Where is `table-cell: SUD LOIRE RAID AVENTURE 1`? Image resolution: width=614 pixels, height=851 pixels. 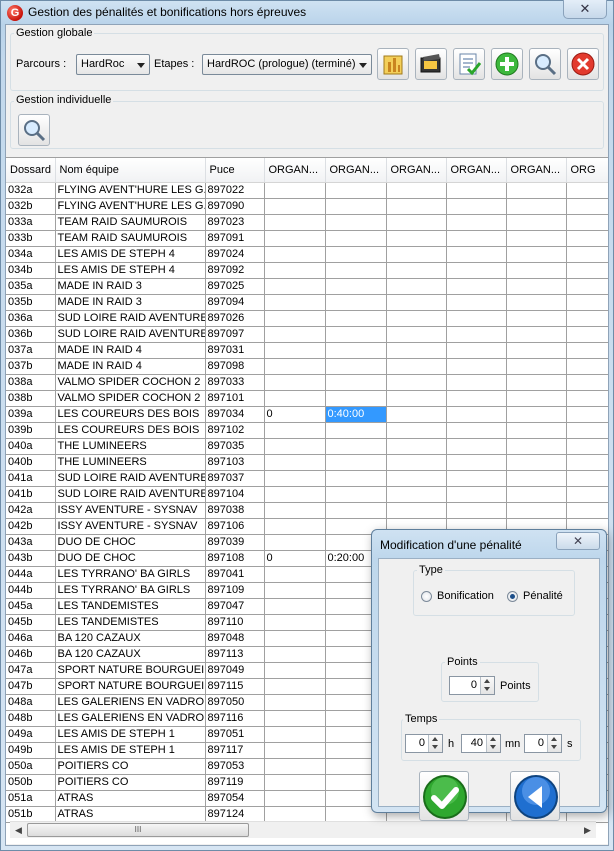 table-cell: SUD LOIRE RAID AVENTURE 1 is located at coordinates (130, 494).